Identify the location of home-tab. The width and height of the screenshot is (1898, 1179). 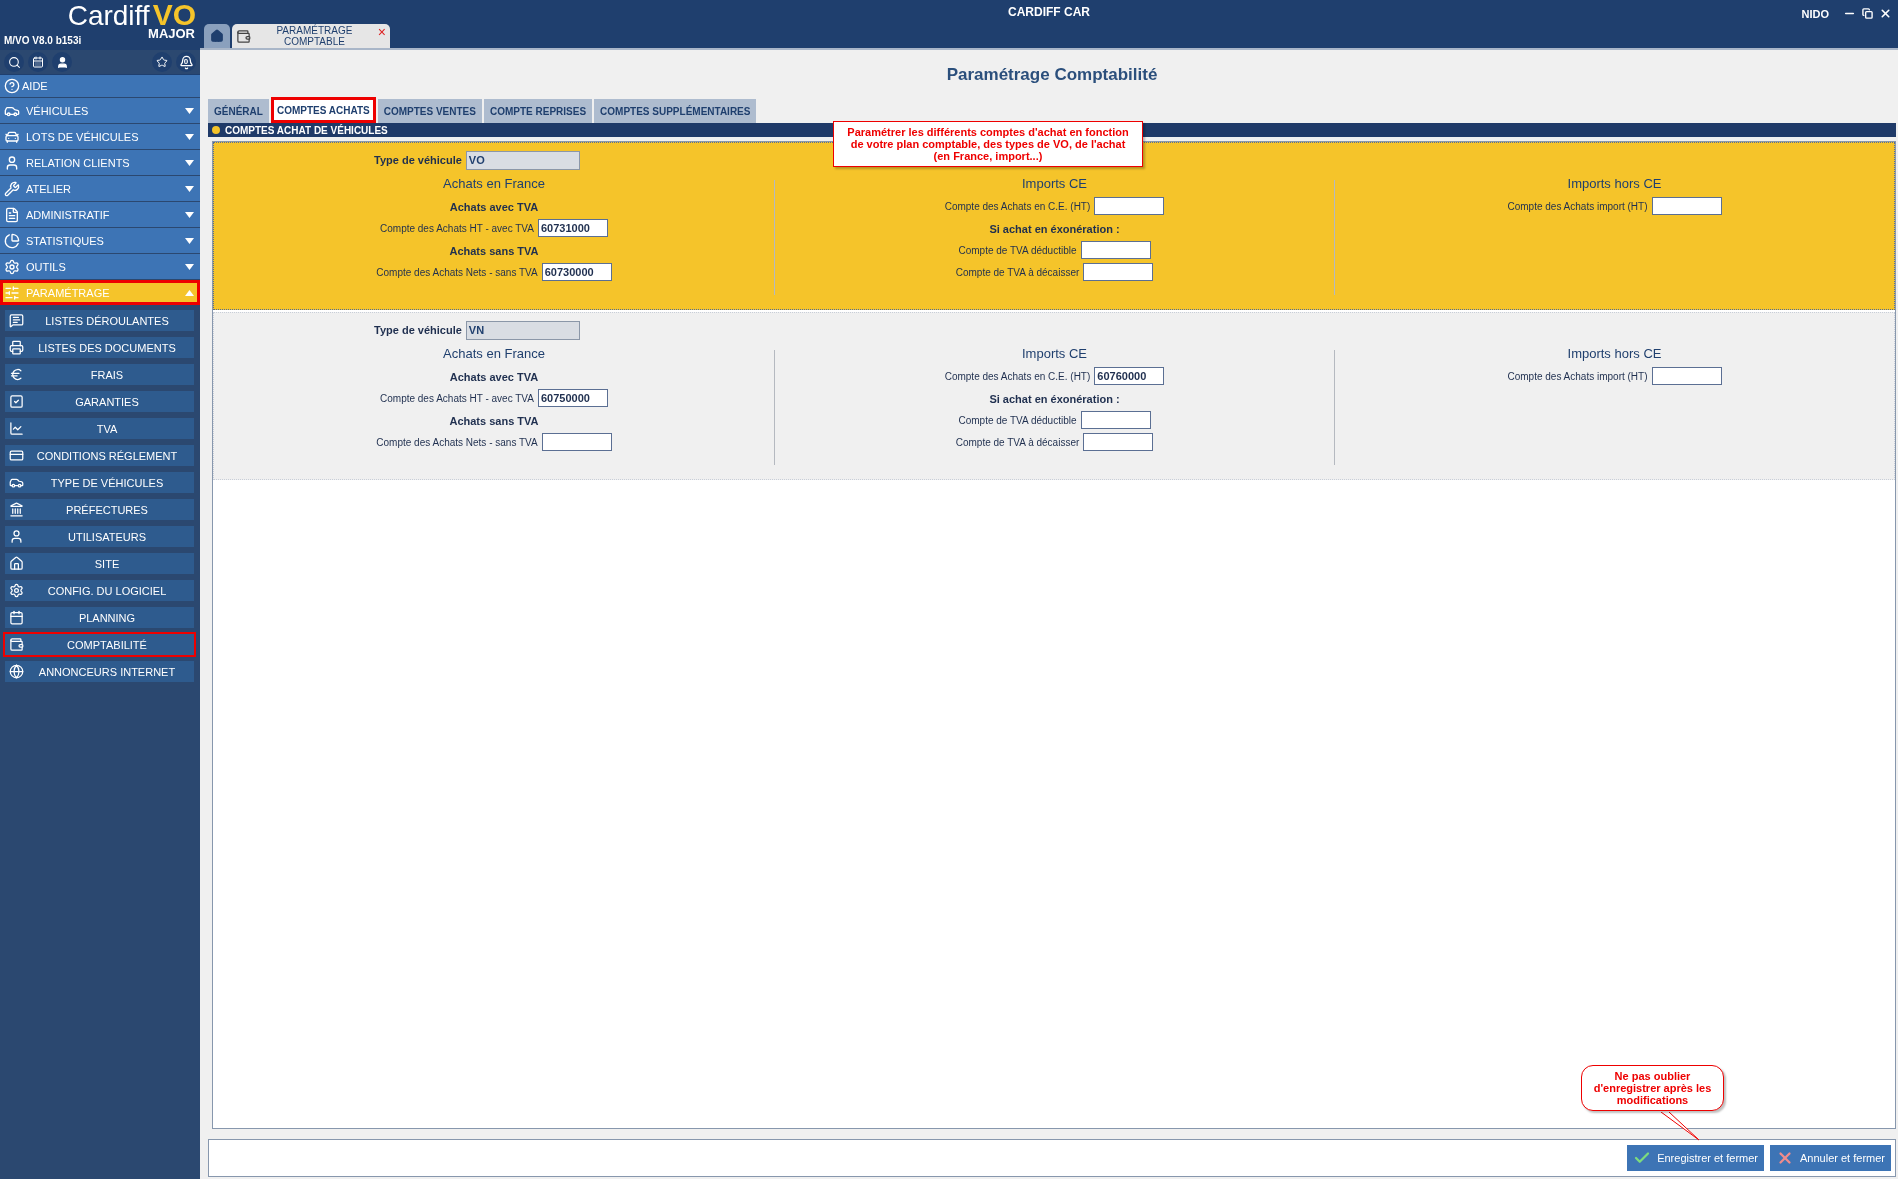
(217, 36).